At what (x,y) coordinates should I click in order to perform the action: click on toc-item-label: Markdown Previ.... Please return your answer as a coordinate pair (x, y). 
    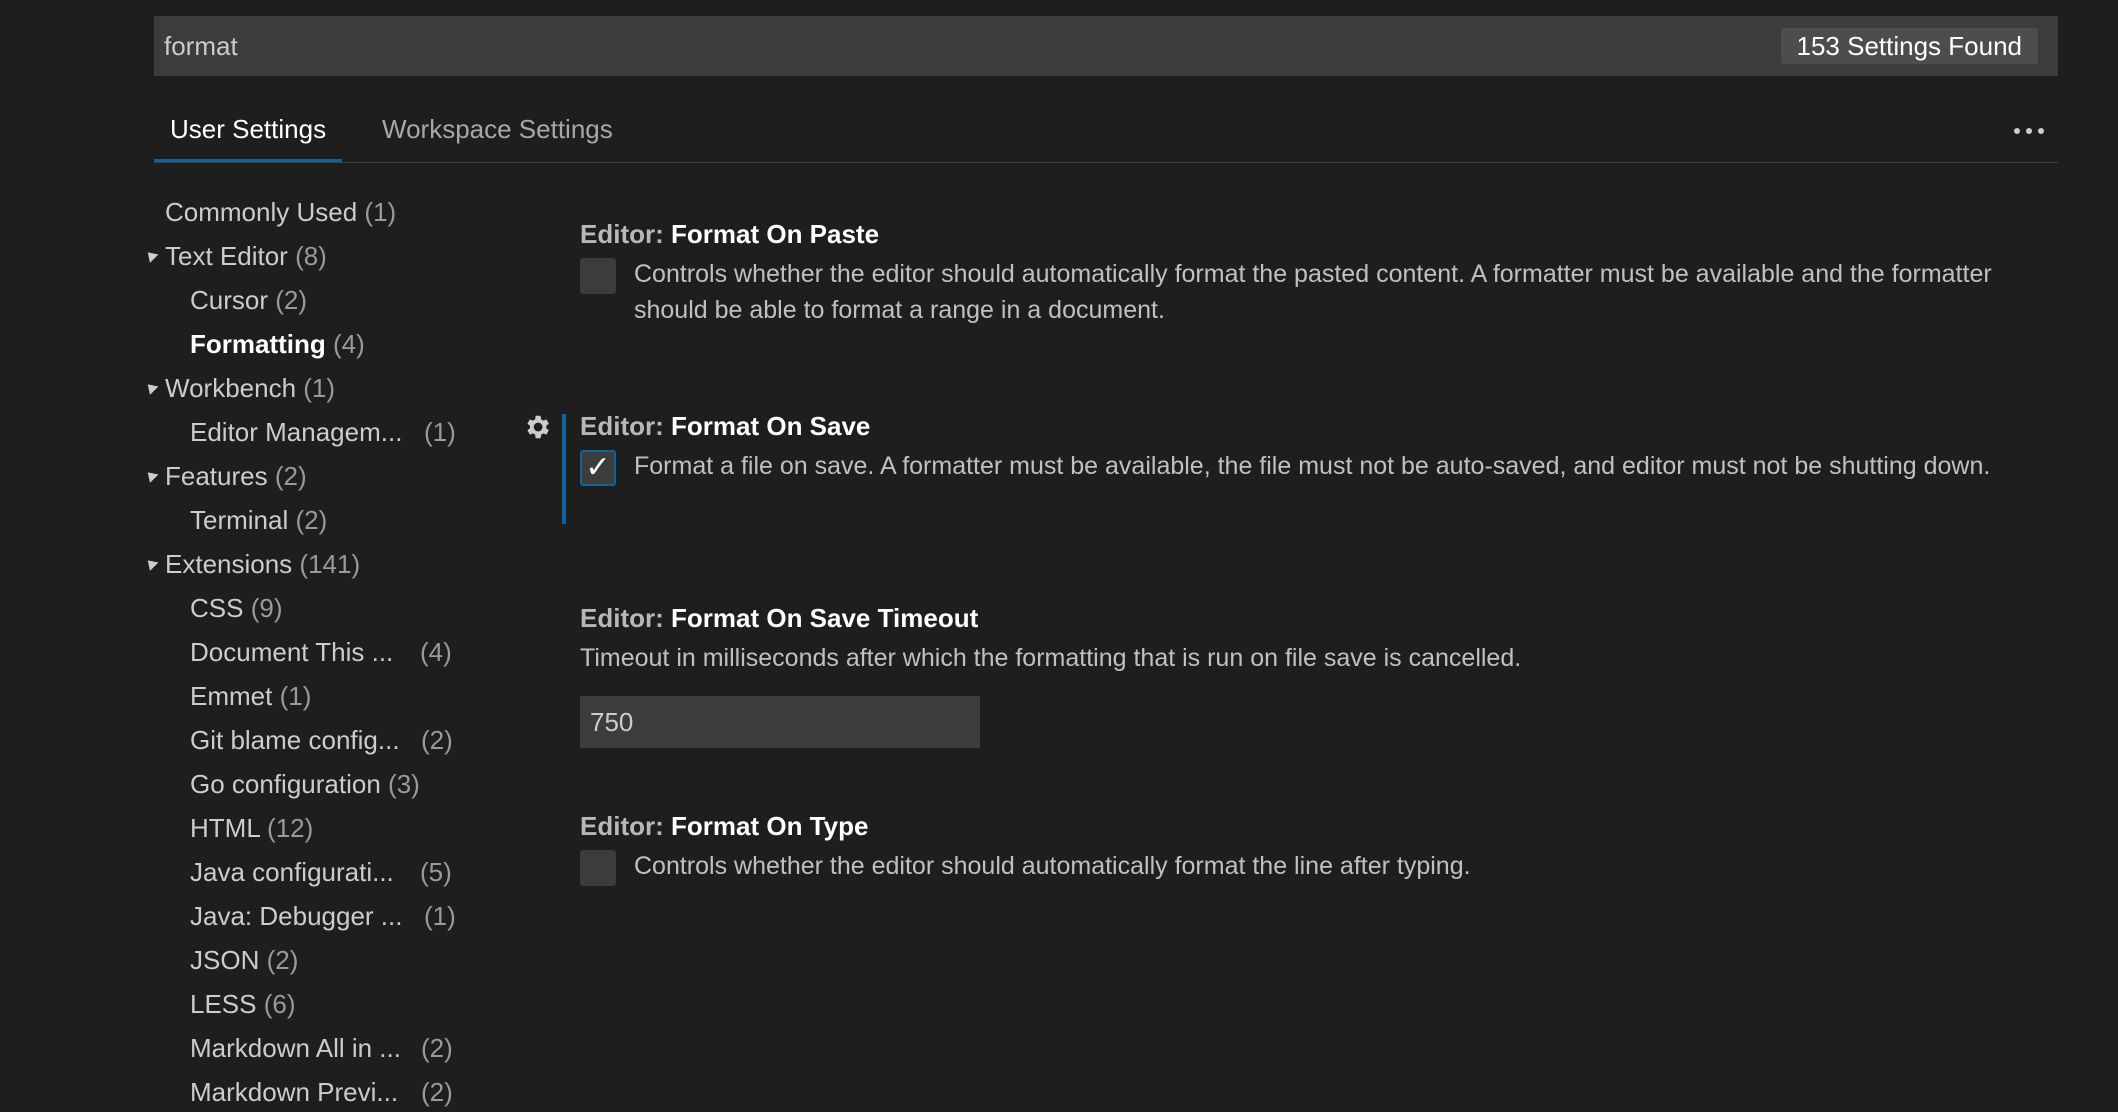
    Looking at the image, I should click on (294, 1092).